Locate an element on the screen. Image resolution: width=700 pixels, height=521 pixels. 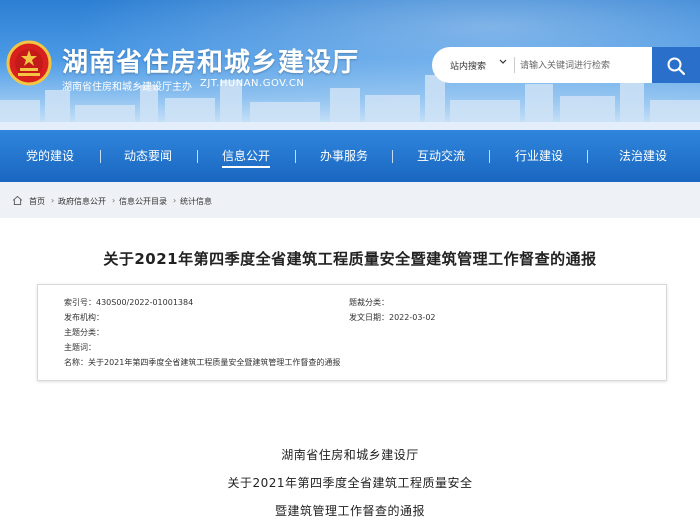
meta-name-value: 关于2021年第四季度全省建筑工程质量安全暨建筑管理工作督查的通报 is located at coordinates (214, 362).